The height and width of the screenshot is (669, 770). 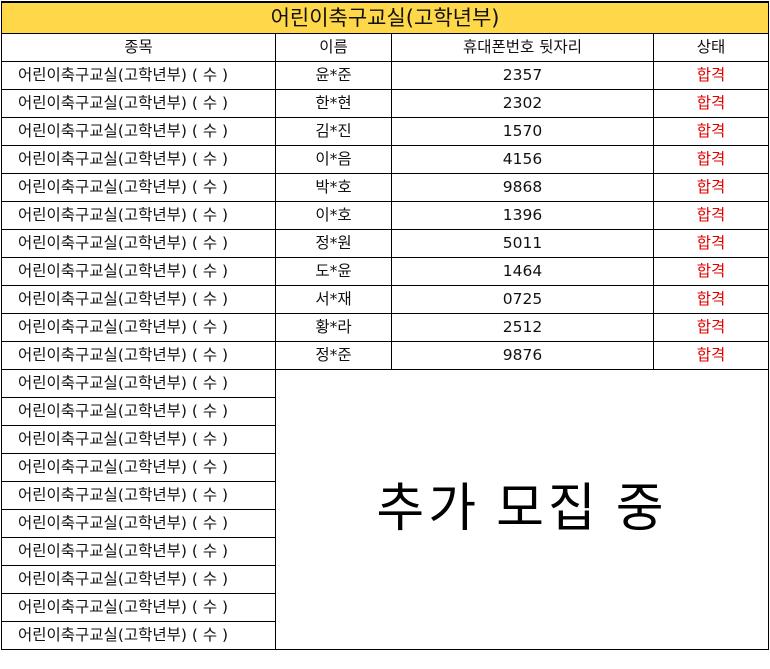 I want to click on recruiting-word: 모집, so click(x=548, y=509).